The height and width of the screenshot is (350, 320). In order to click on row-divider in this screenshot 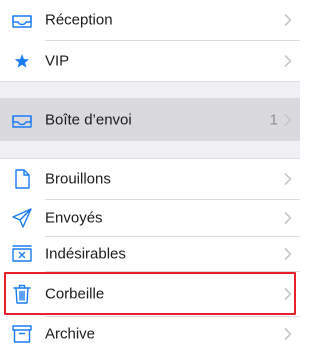, I will do `click(172, 271)`.